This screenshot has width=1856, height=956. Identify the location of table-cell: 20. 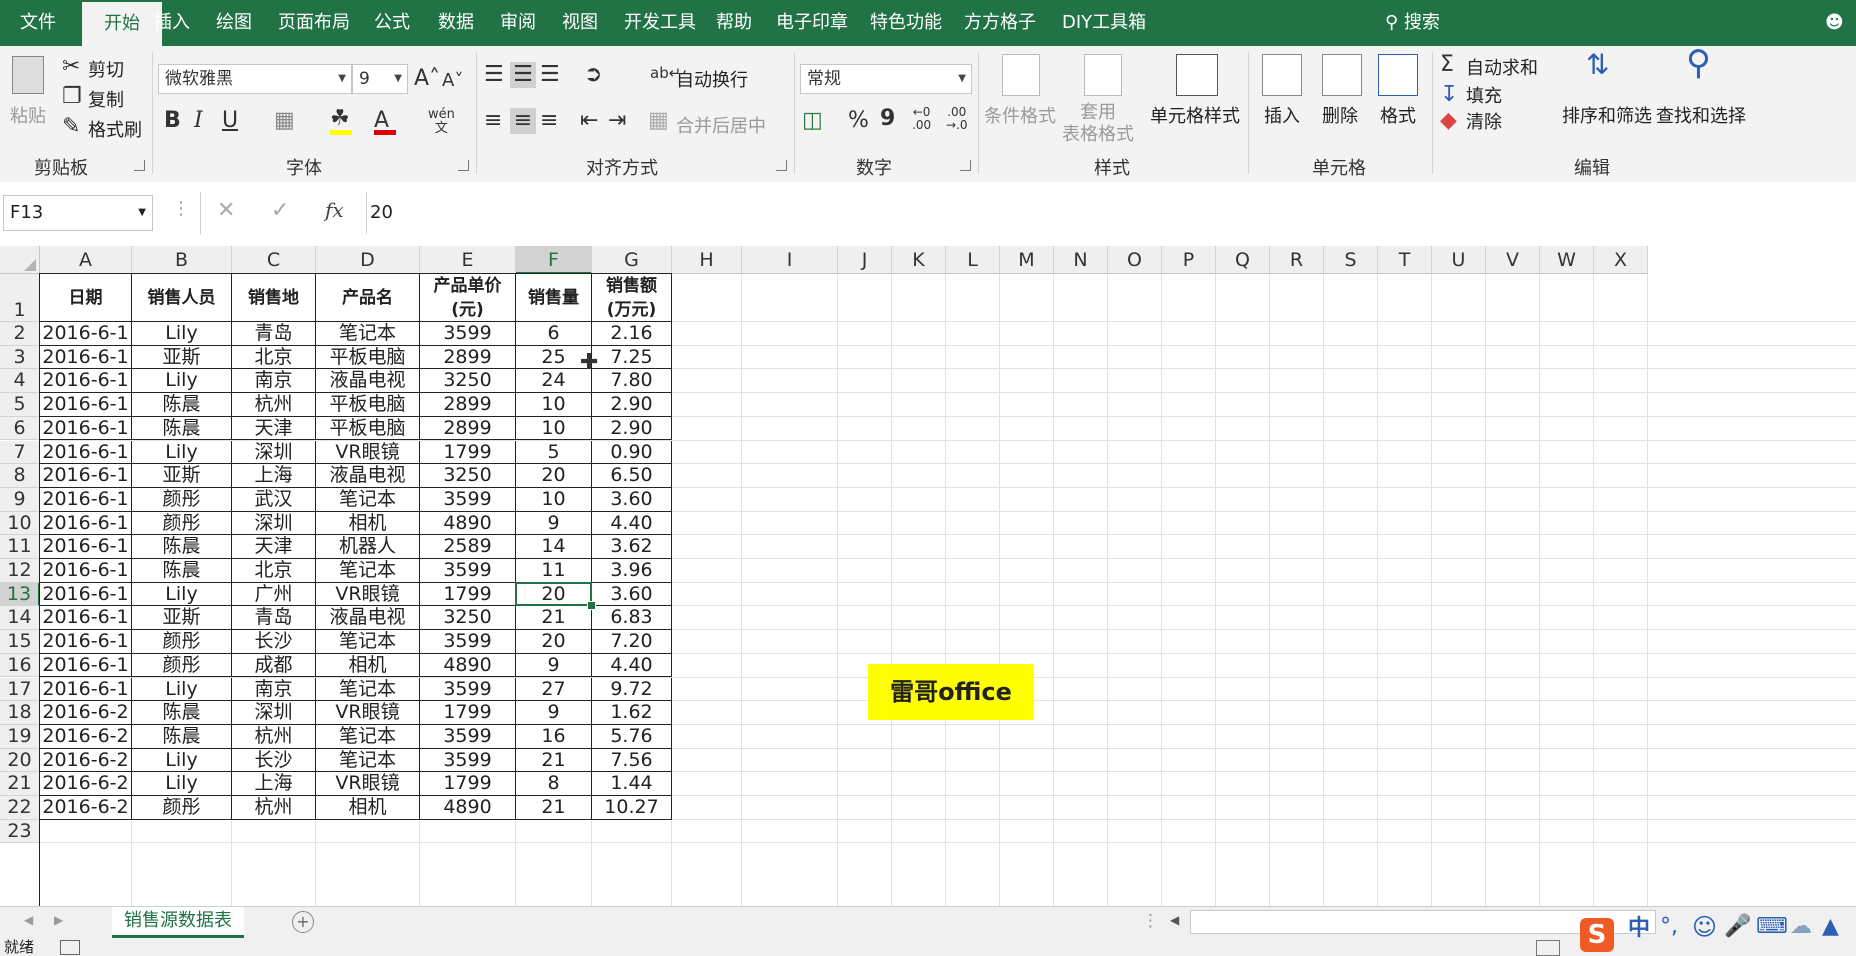
(554, 476).